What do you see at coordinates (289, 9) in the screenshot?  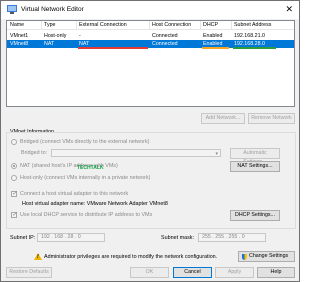 I see `close-icon: ✕` at bounding box center [289, 9].